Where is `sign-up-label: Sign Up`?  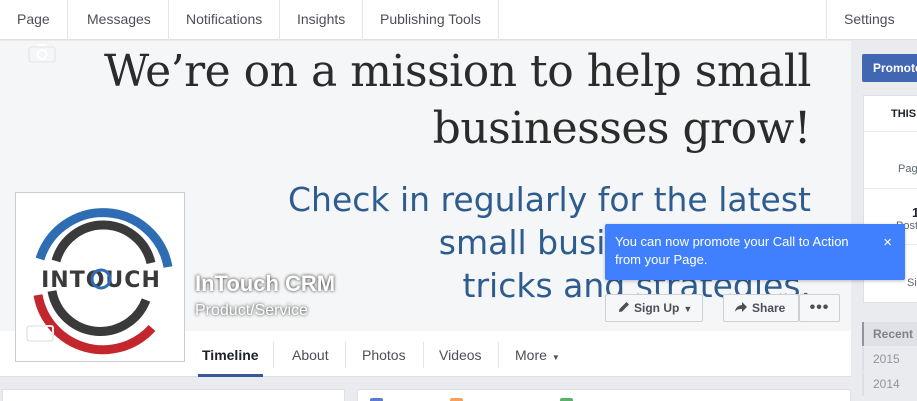 sign-up-label: Sign Up is located at coordinates (657, 308).